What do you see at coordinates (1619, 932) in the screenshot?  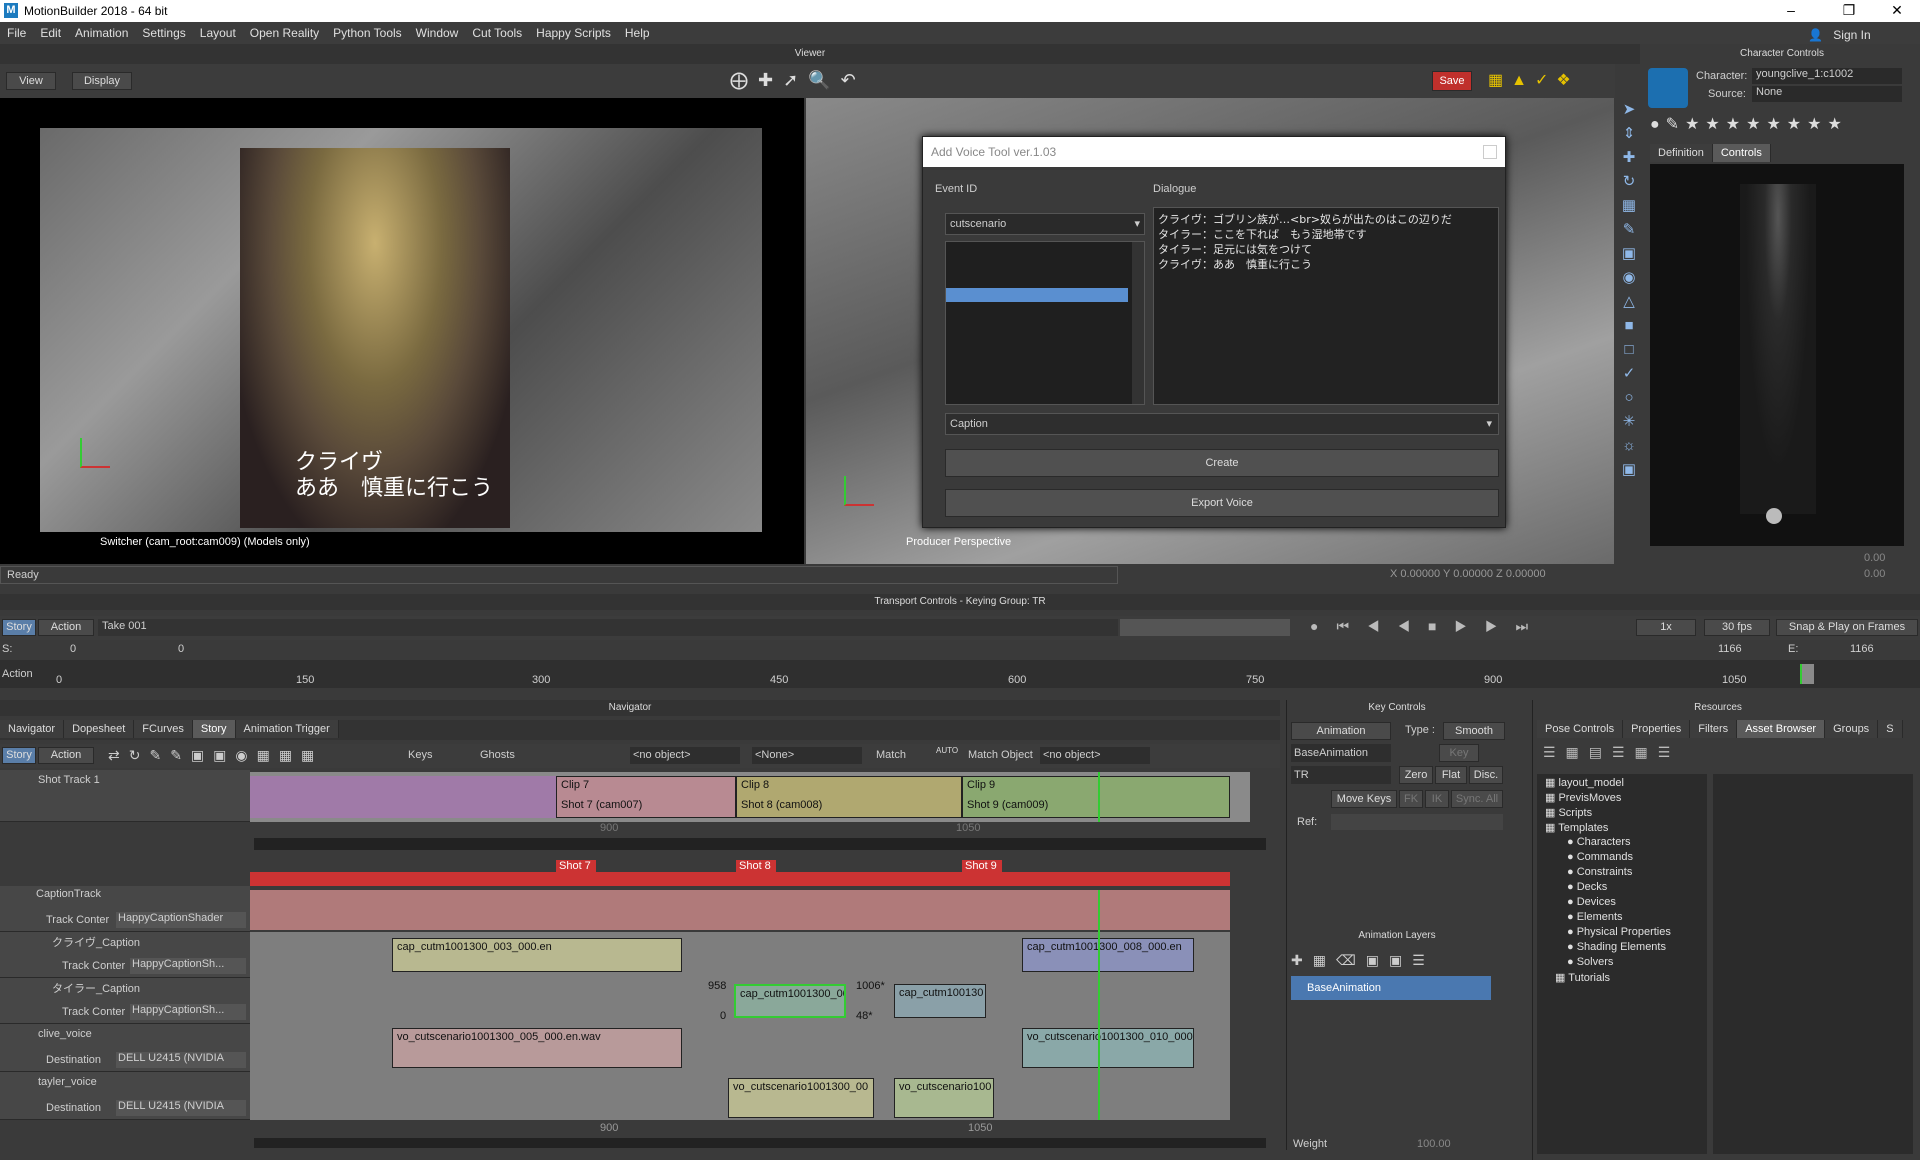 I see `tree-item: ● Physical Properties` at bounding box center [1619, 932].